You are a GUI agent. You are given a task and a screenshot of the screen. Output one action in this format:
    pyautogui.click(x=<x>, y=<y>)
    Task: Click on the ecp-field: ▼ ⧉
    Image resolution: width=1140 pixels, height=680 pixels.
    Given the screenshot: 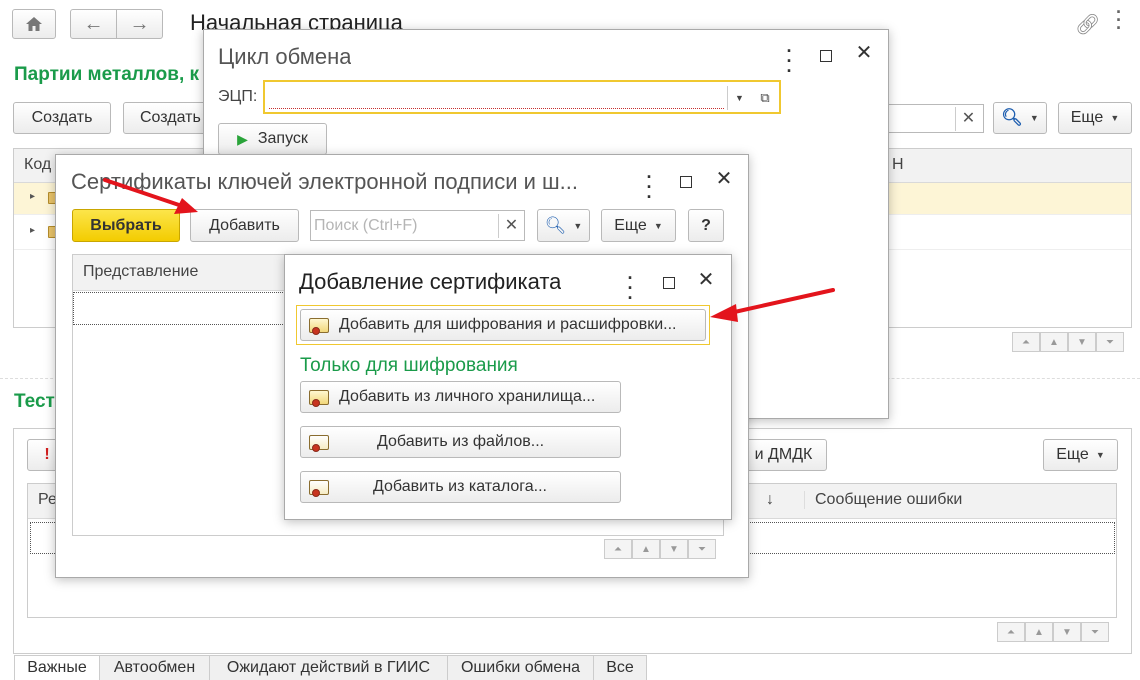 What is the action you would take?
    pyautogui.click(x=522, y=97)
    